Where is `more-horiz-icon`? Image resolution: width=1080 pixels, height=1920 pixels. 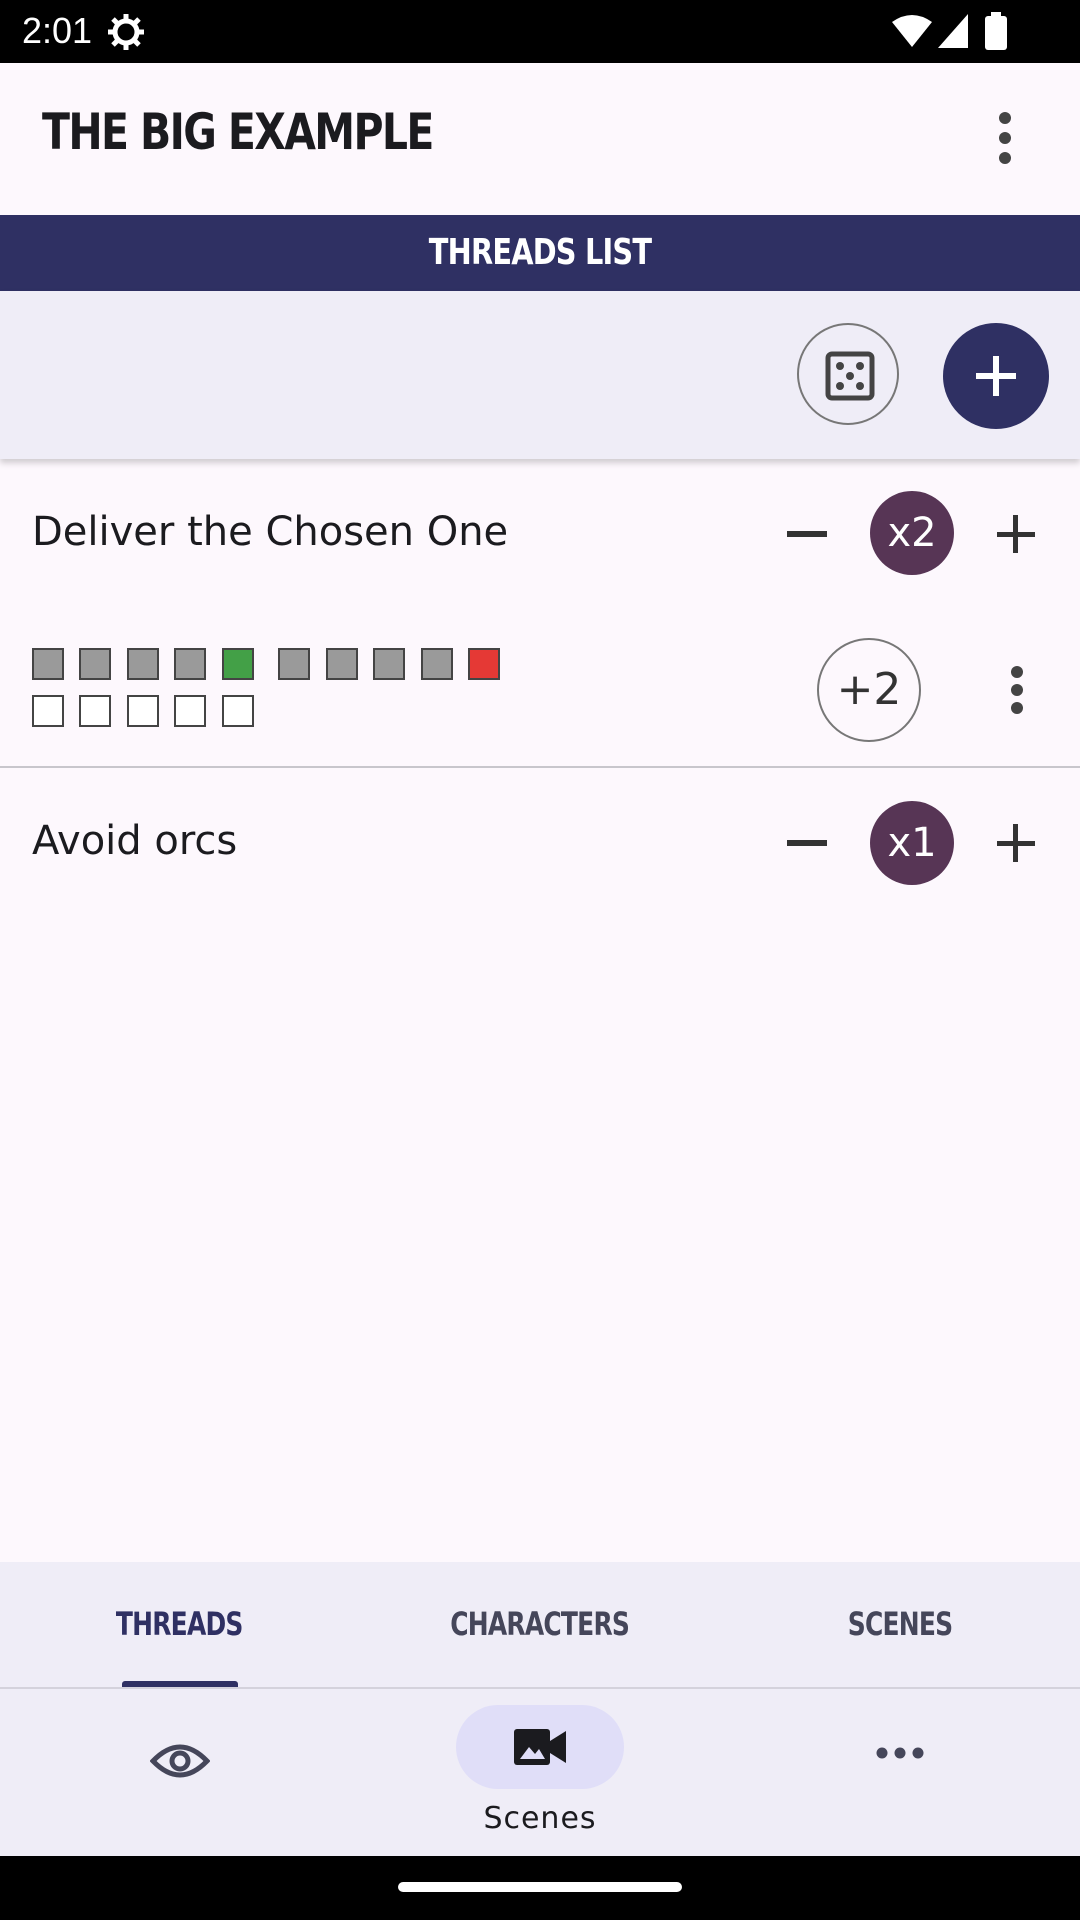
more-horiz-icon is located at coordinates (900, 1753).